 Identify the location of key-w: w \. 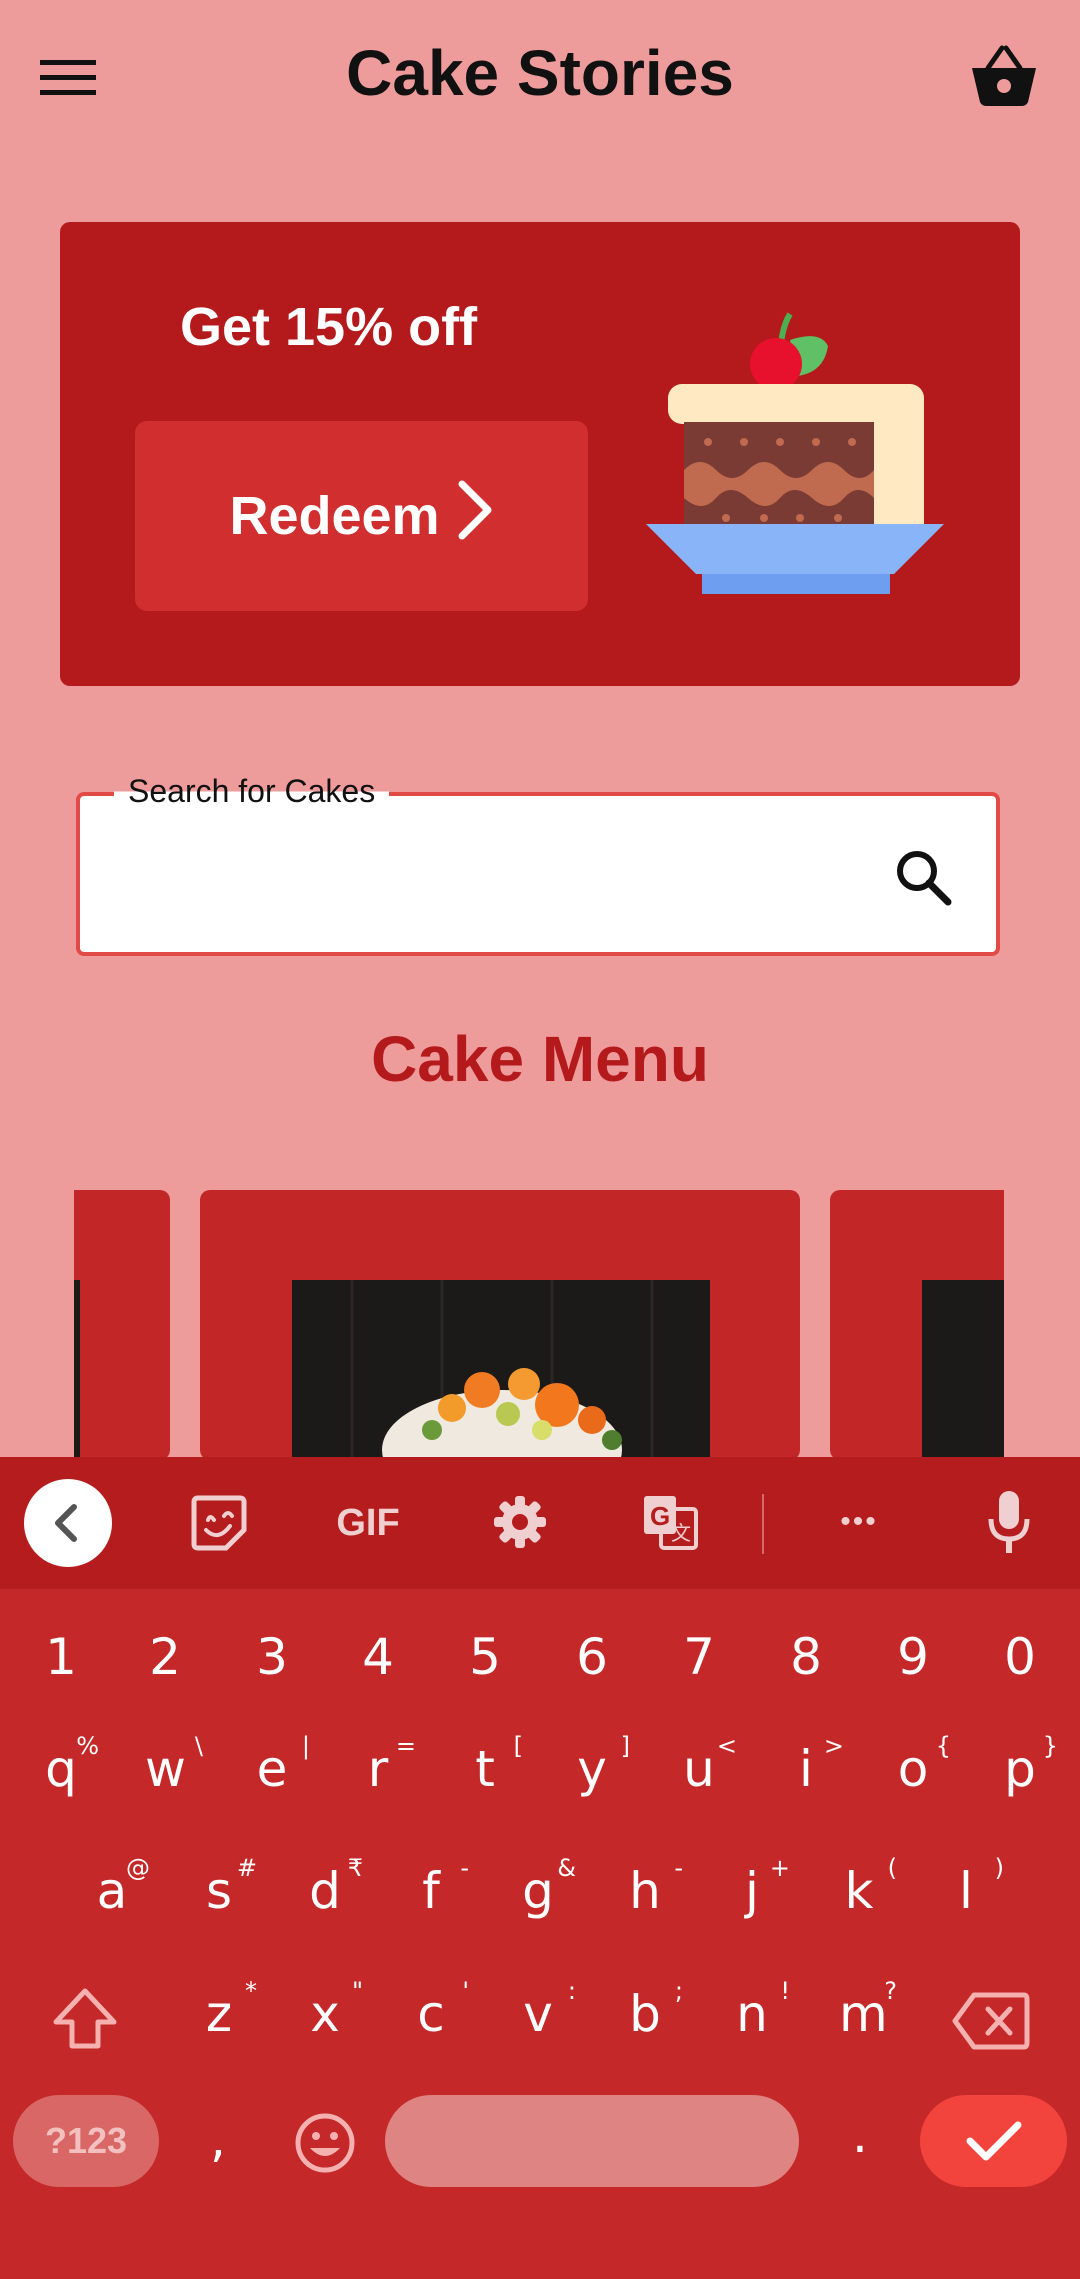
(174, 1765).